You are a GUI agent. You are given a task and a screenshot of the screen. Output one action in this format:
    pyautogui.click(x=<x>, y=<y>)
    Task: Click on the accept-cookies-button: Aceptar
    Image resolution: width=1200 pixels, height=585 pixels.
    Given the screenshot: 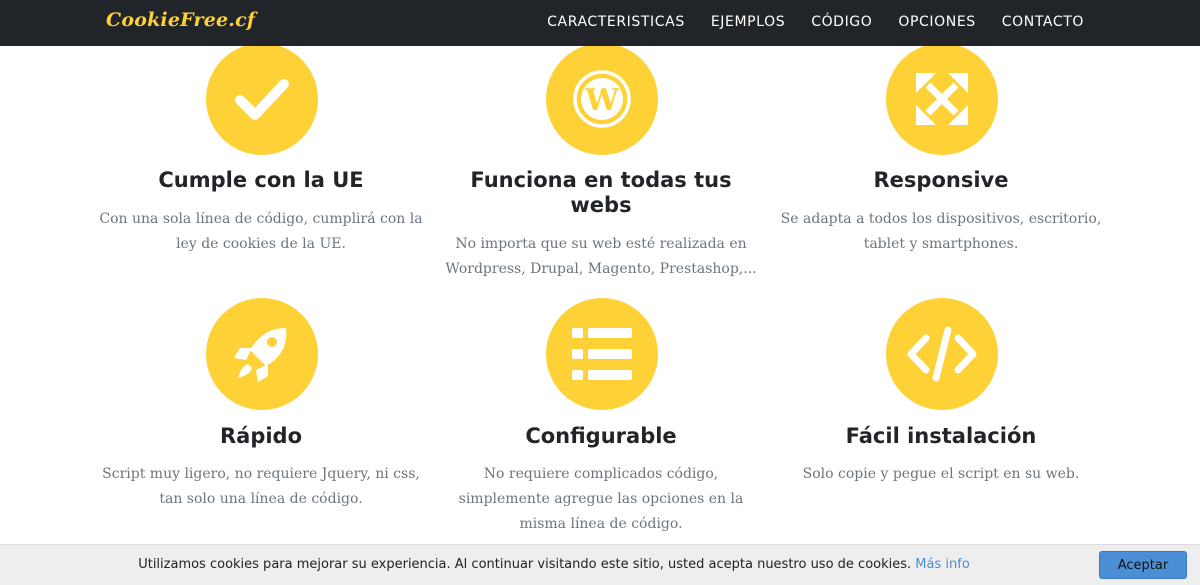 What is the action you would take?
    pyautogui.click(x=1143, y=565)
    